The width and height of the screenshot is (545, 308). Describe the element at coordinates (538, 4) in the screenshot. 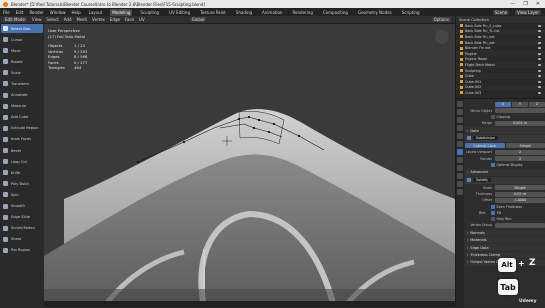

I see `close-button: ✕` at that location.